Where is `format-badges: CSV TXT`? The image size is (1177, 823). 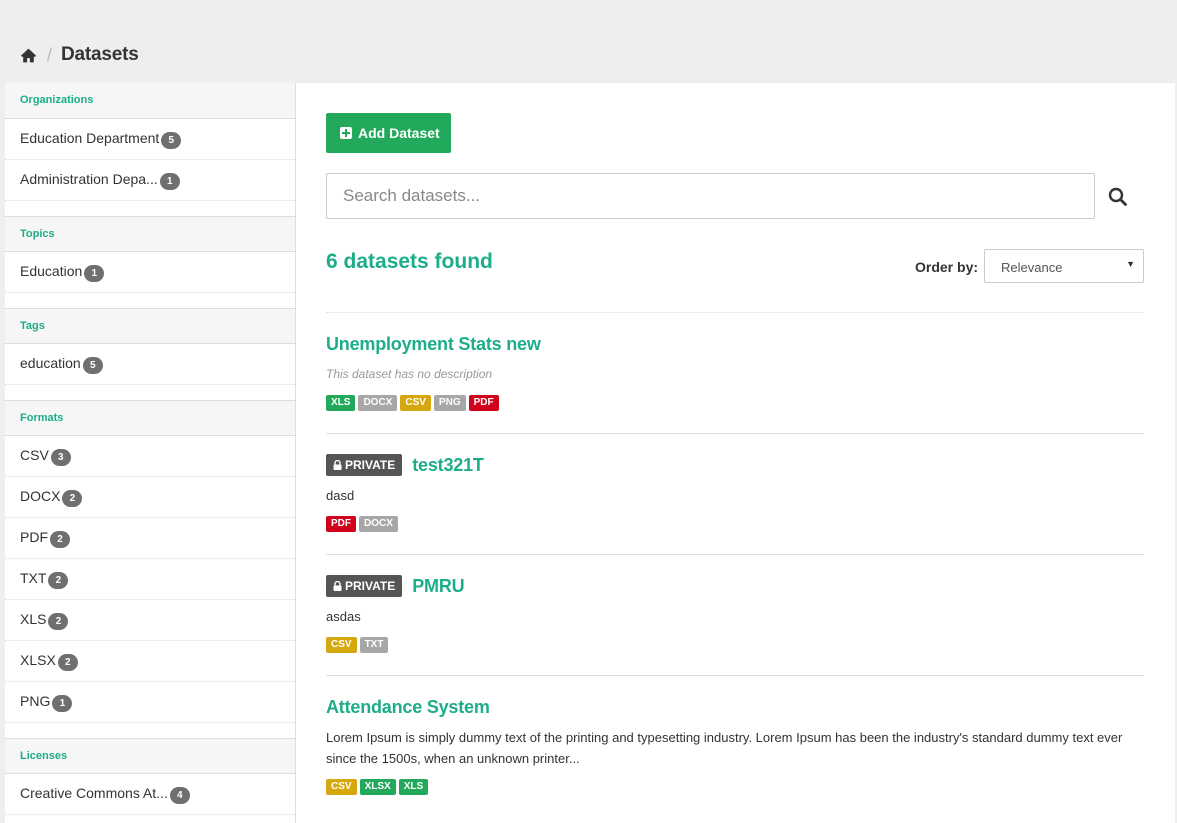 format-badges: CSV TXT is located at coordinates (735, 645).